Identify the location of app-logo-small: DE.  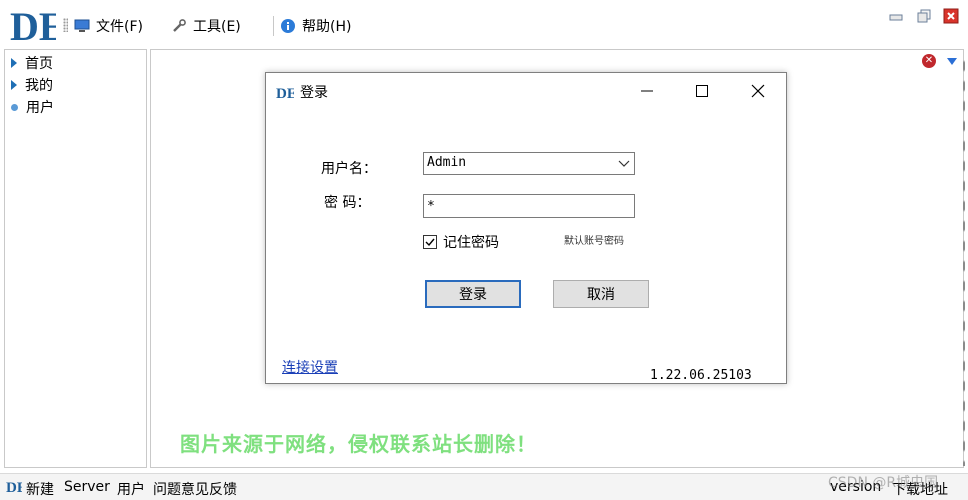
(14, 487).